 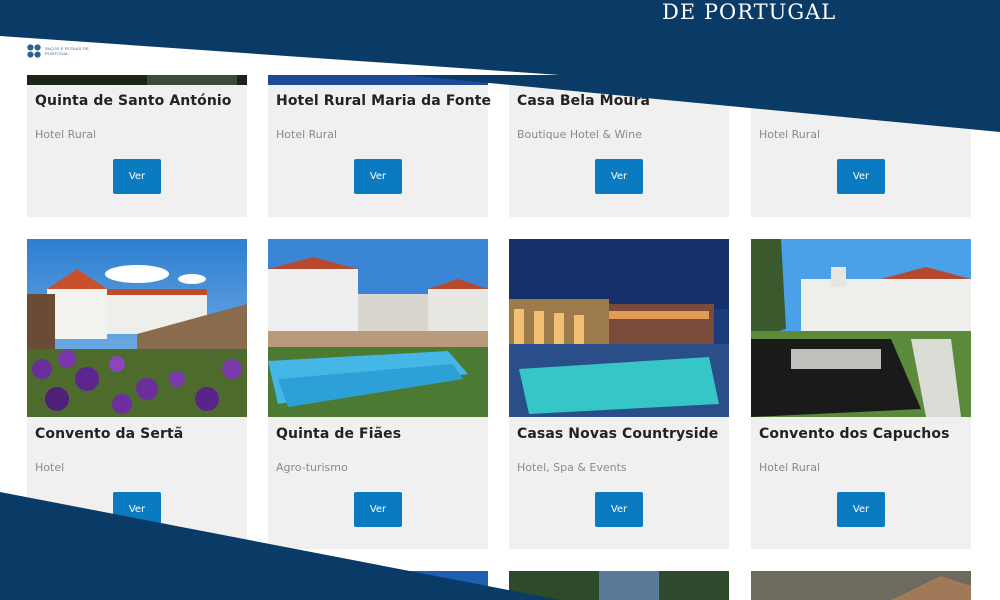 What do you see at coordinates (34, 51) in the screenshot?
I see `logo-emblem-icon` at bounding box center [34, 51].